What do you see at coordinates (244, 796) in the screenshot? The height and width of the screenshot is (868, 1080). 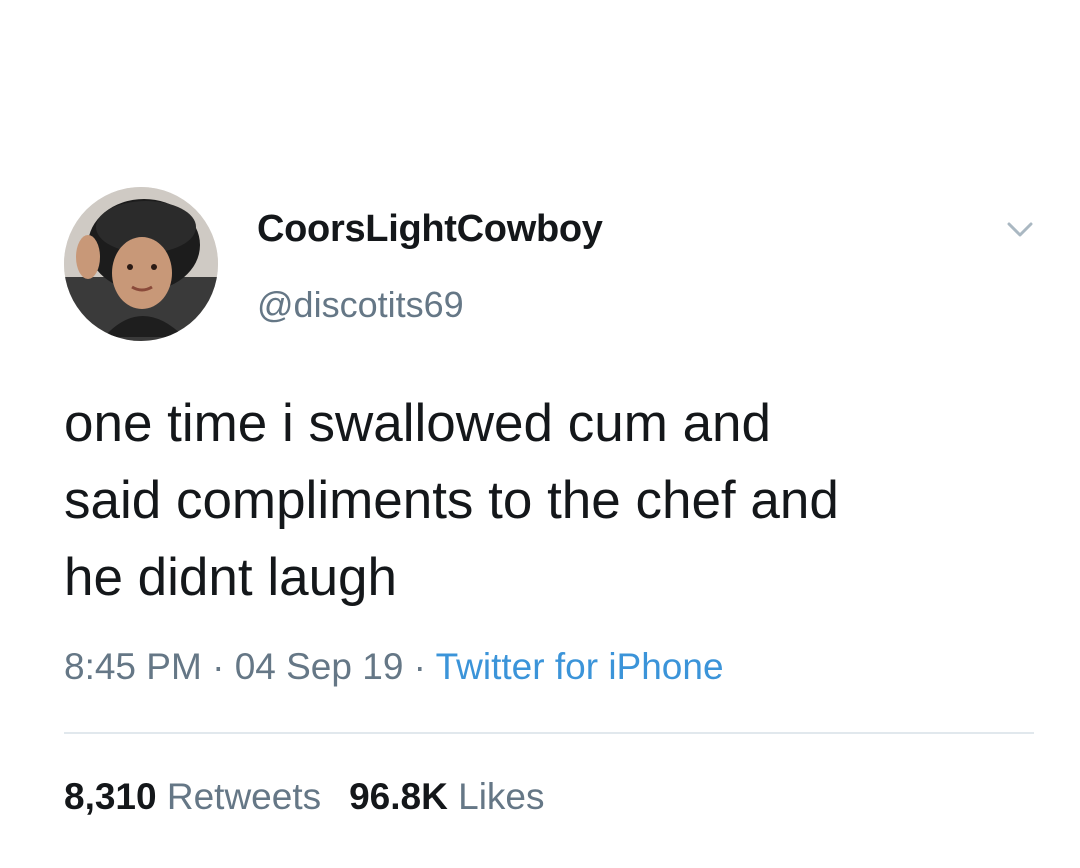 I see `retweets-label: Retweets` at bounding box center [244, 796].